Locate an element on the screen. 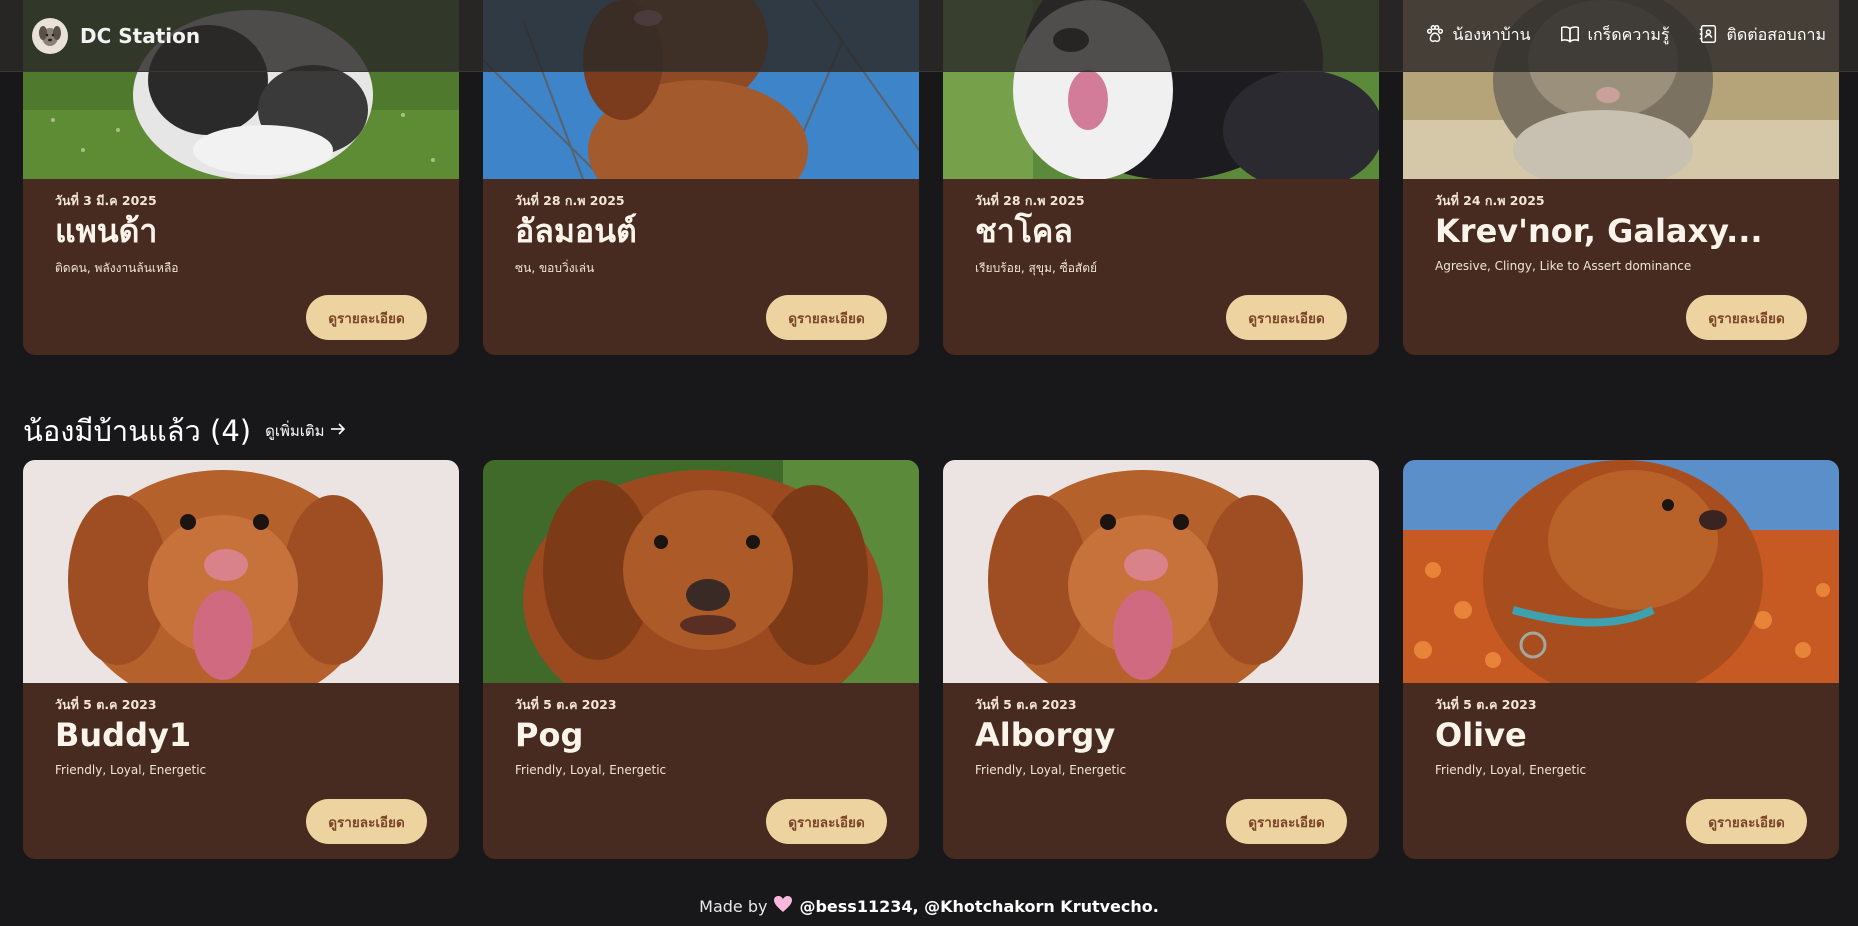 The image size is (1858, 926). contact-icon is located at coordinates (1708, 36).